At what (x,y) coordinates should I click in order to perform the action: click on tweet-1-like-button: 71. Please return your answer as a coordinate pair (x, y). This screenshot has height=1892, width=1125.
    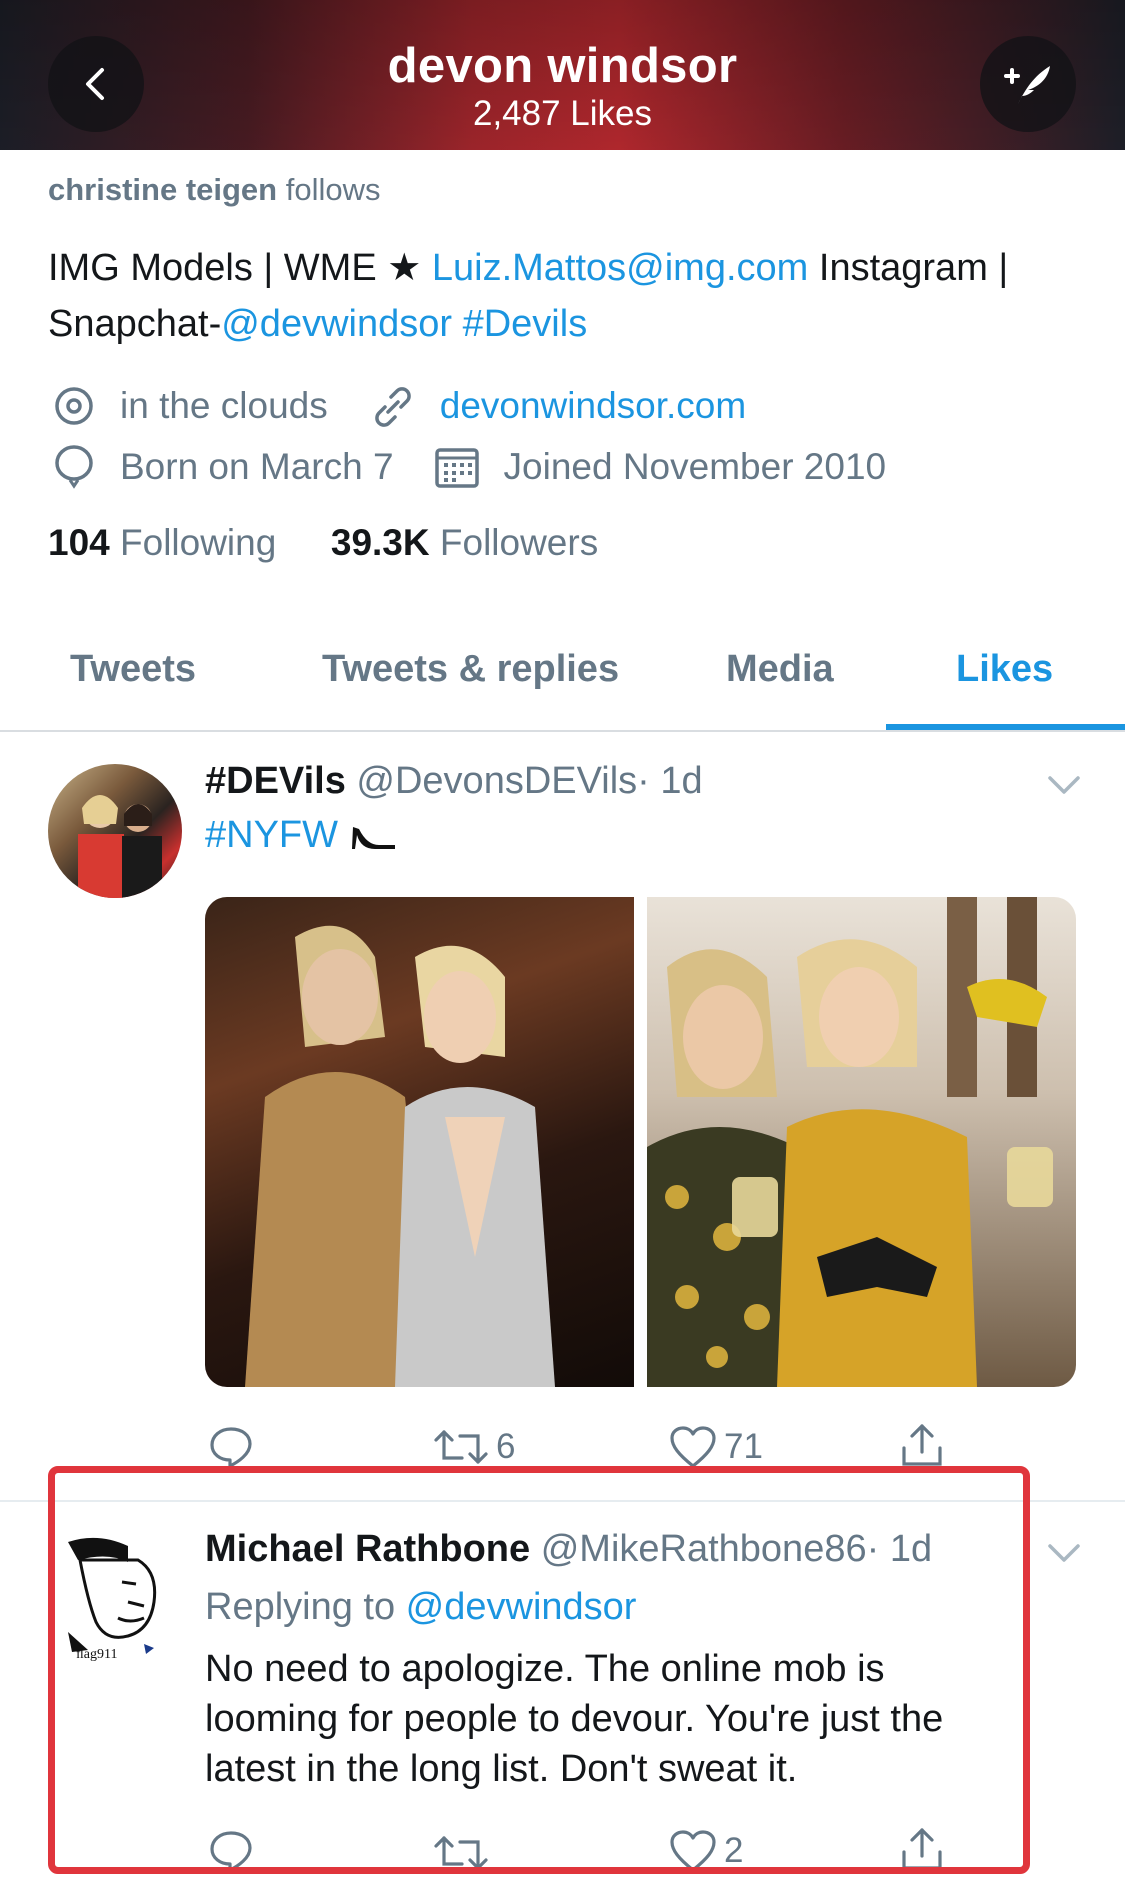
    Looking at the image, I should click on (715, 1447).